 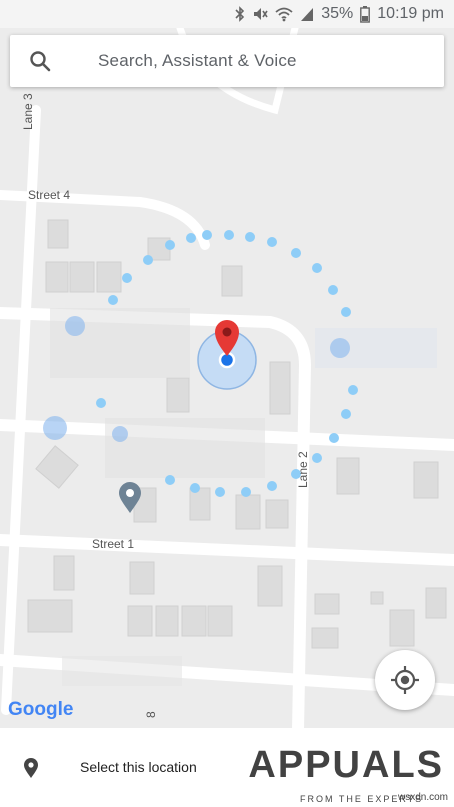 I want to click on signal-icon, so click(x=307, y=14).